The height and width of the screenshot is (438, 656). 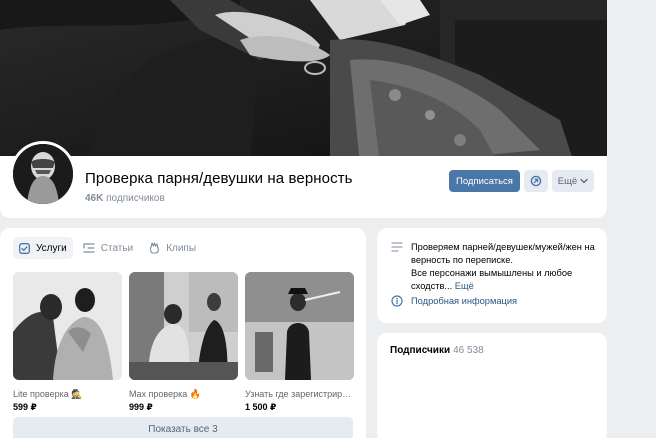 I want to click on tab-articles: Статьи, so click(x=108, y=248).